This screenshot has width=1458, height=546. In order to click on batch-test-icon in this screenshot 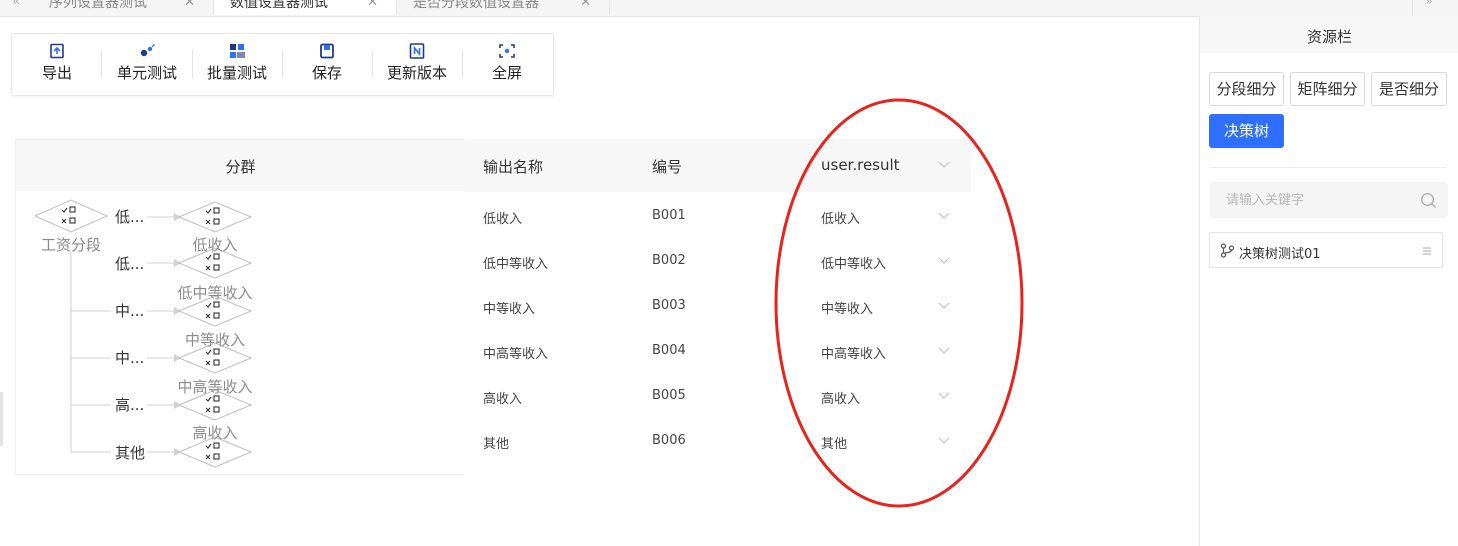, I will do `click(237, 51)`.